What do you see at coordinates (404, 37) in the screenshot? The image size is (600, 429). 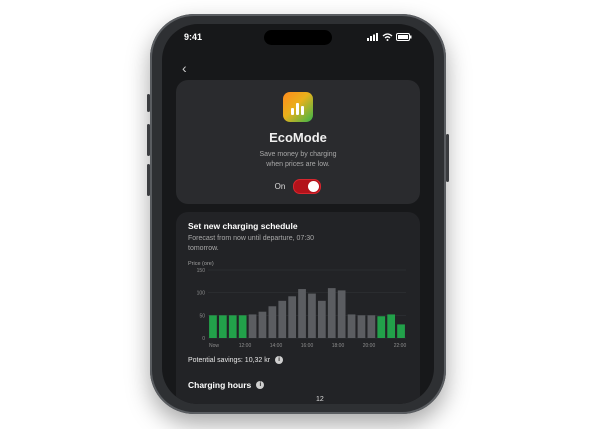 I see `battery-icon` at bounding box center [404, 37].